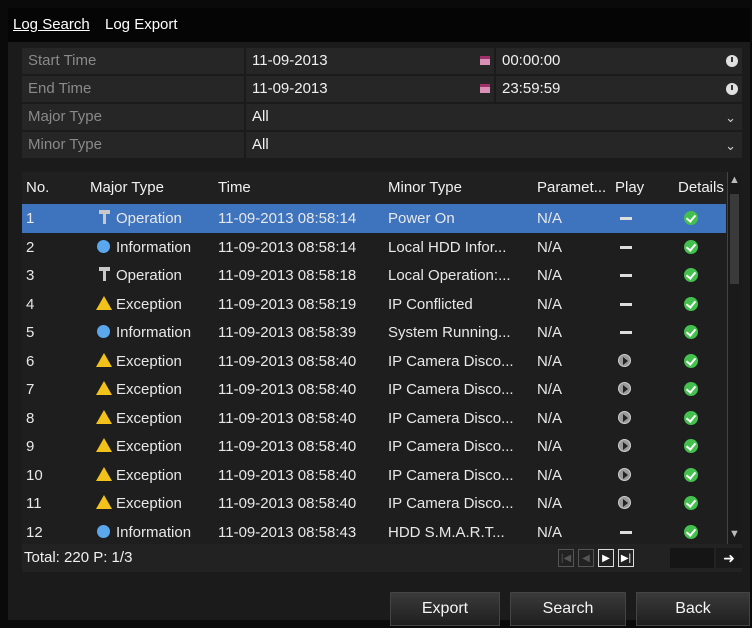  What do you see at coordinates (260, 144) in the screenshot?
I see `minor-type-value: All` at bounding box center [260, 144].